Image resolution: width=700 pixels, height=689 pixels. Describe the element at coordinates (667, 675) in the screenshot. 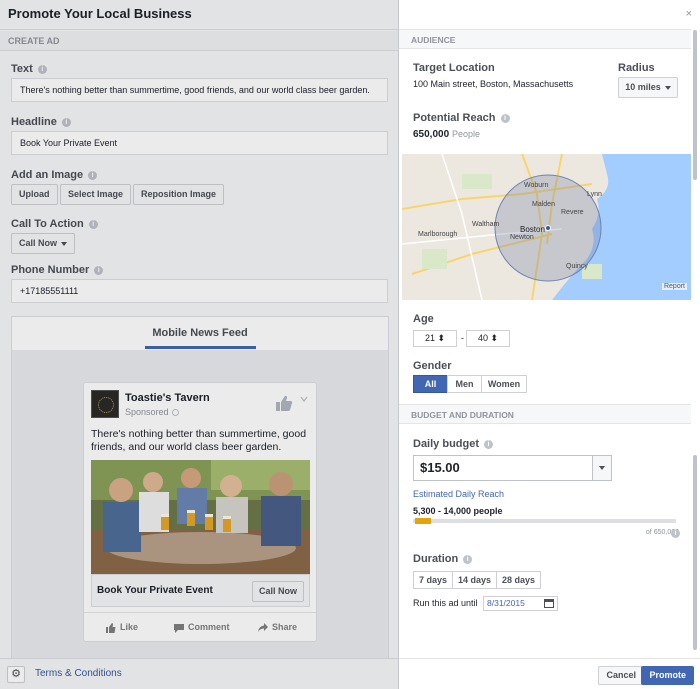

I see `promote-button: Promote` at that location.